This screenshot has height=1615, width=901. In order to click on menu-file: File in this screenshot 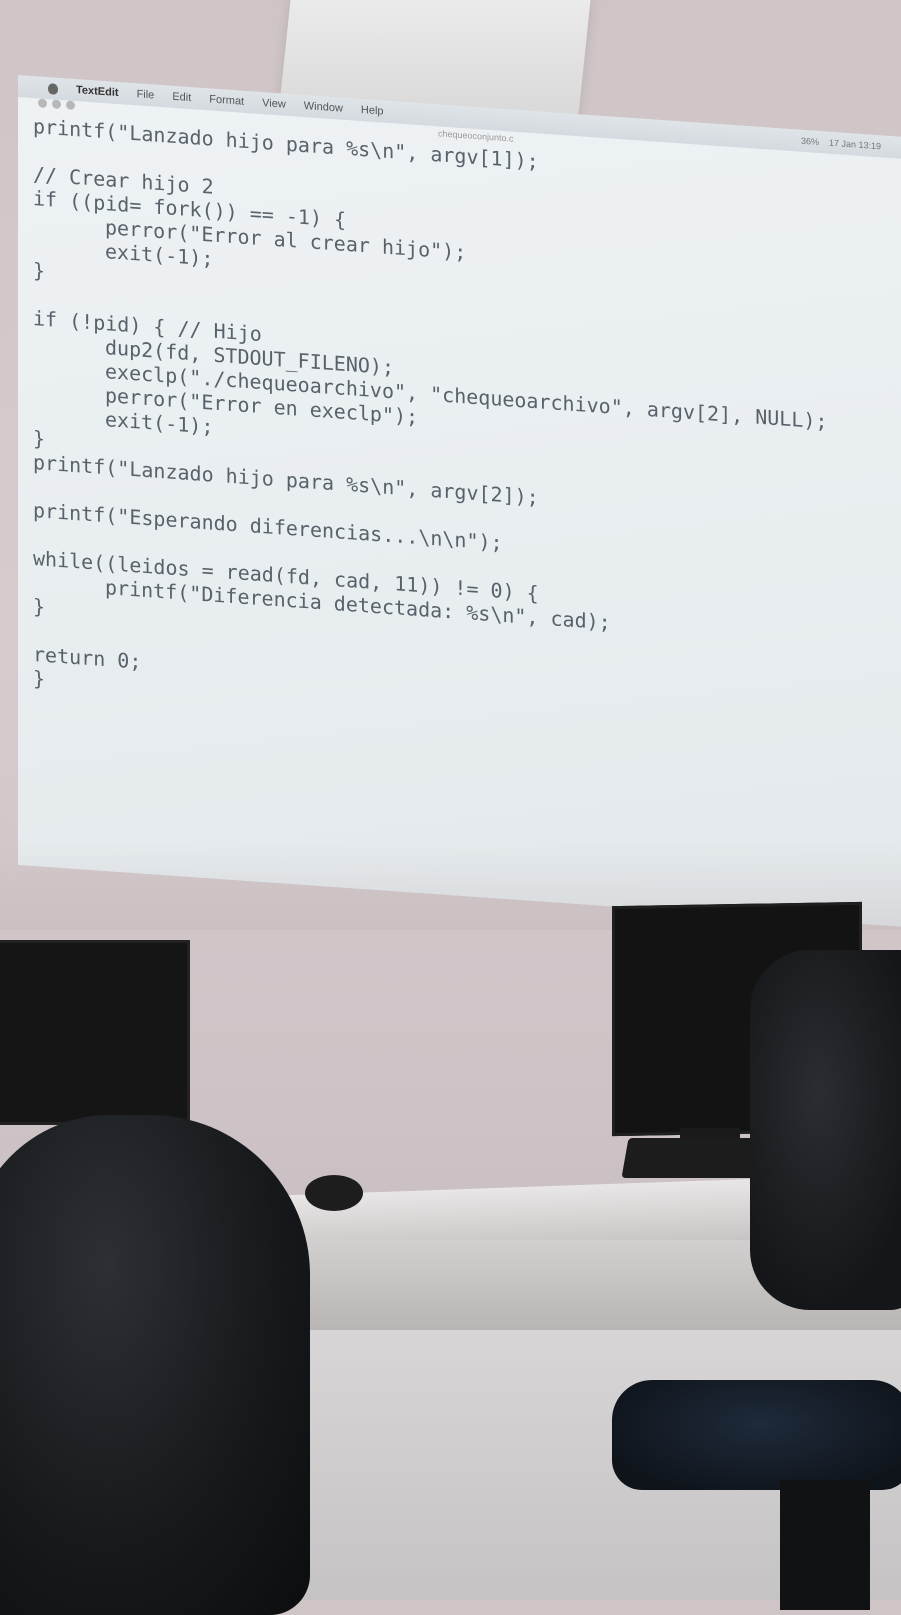, I will do `click(146, 94)`.